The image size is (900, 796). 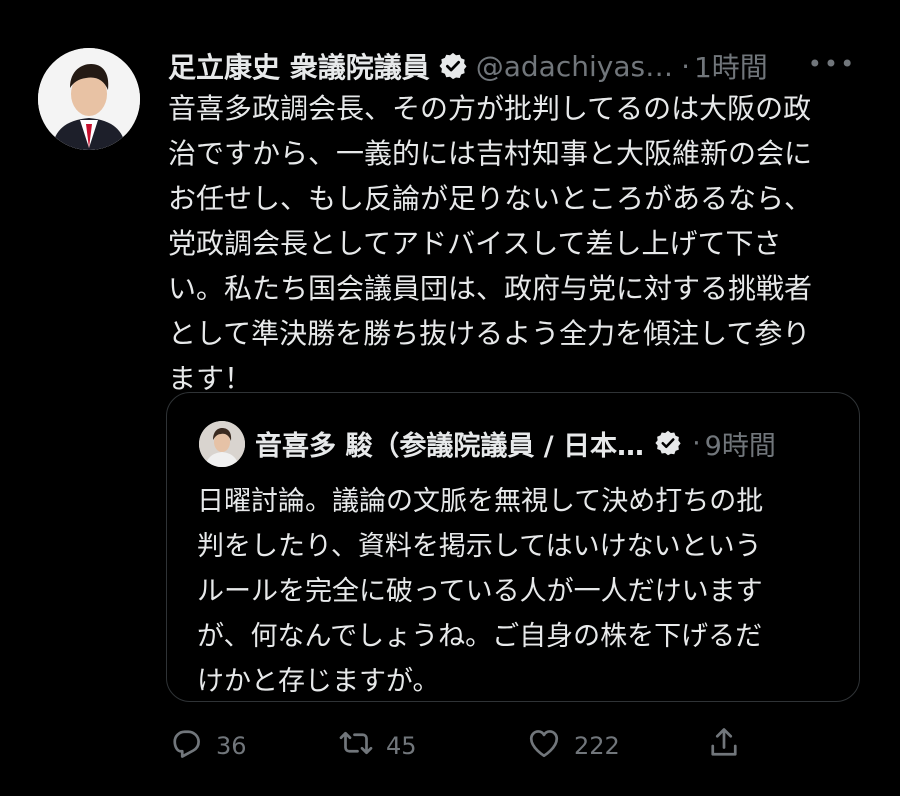 What do you see at coordinates (573, 746) in the screenshot?
I see `like-button: 222` at bounding box center [573, 746].